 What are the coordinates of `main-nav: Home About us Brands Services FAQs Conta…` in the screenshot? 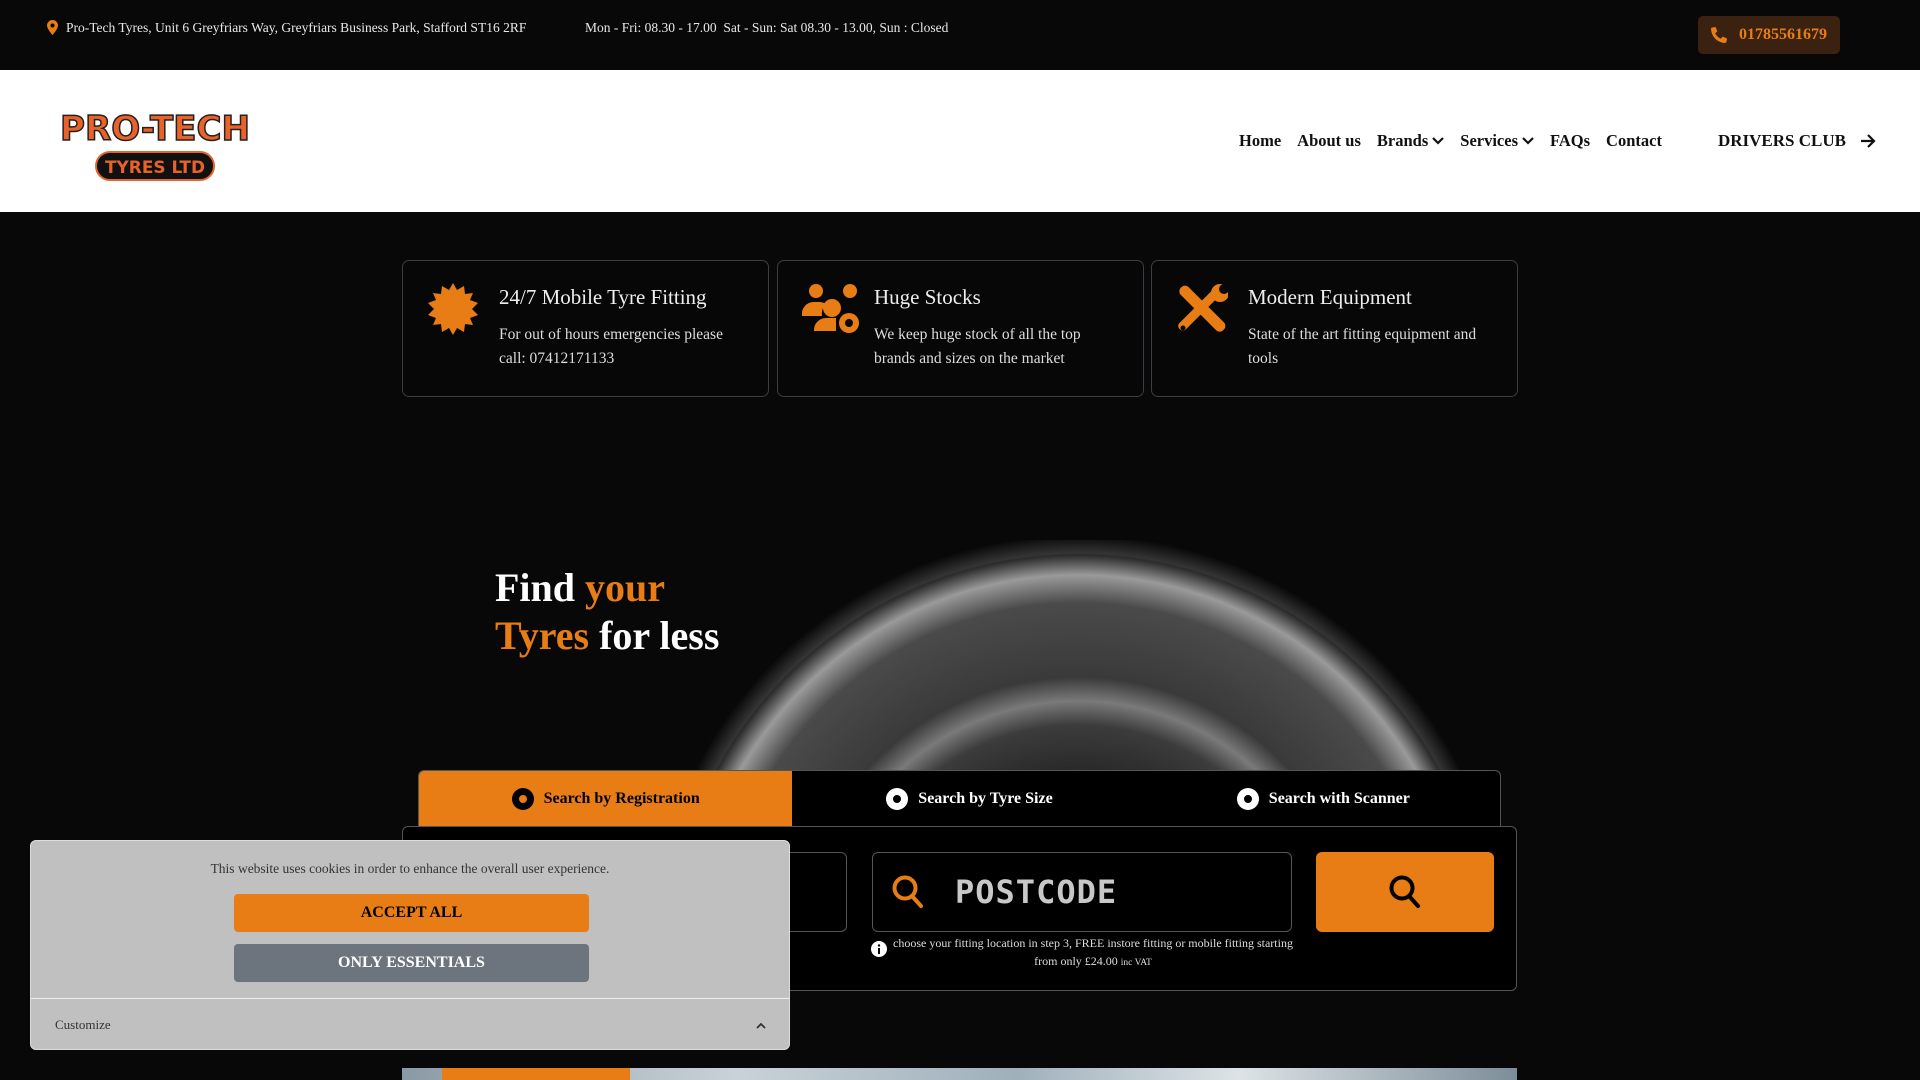 It's located at (1579, 141).